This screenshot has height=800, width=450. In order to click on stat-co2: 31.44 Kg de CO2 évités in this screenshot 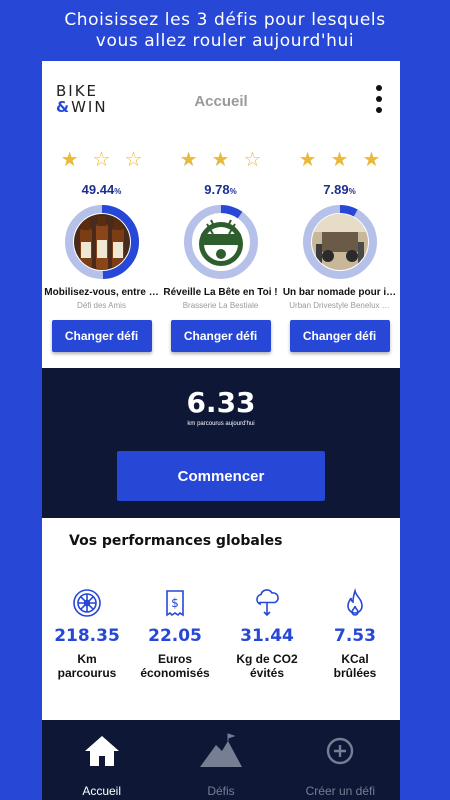, I will do `click(267, 634)`.